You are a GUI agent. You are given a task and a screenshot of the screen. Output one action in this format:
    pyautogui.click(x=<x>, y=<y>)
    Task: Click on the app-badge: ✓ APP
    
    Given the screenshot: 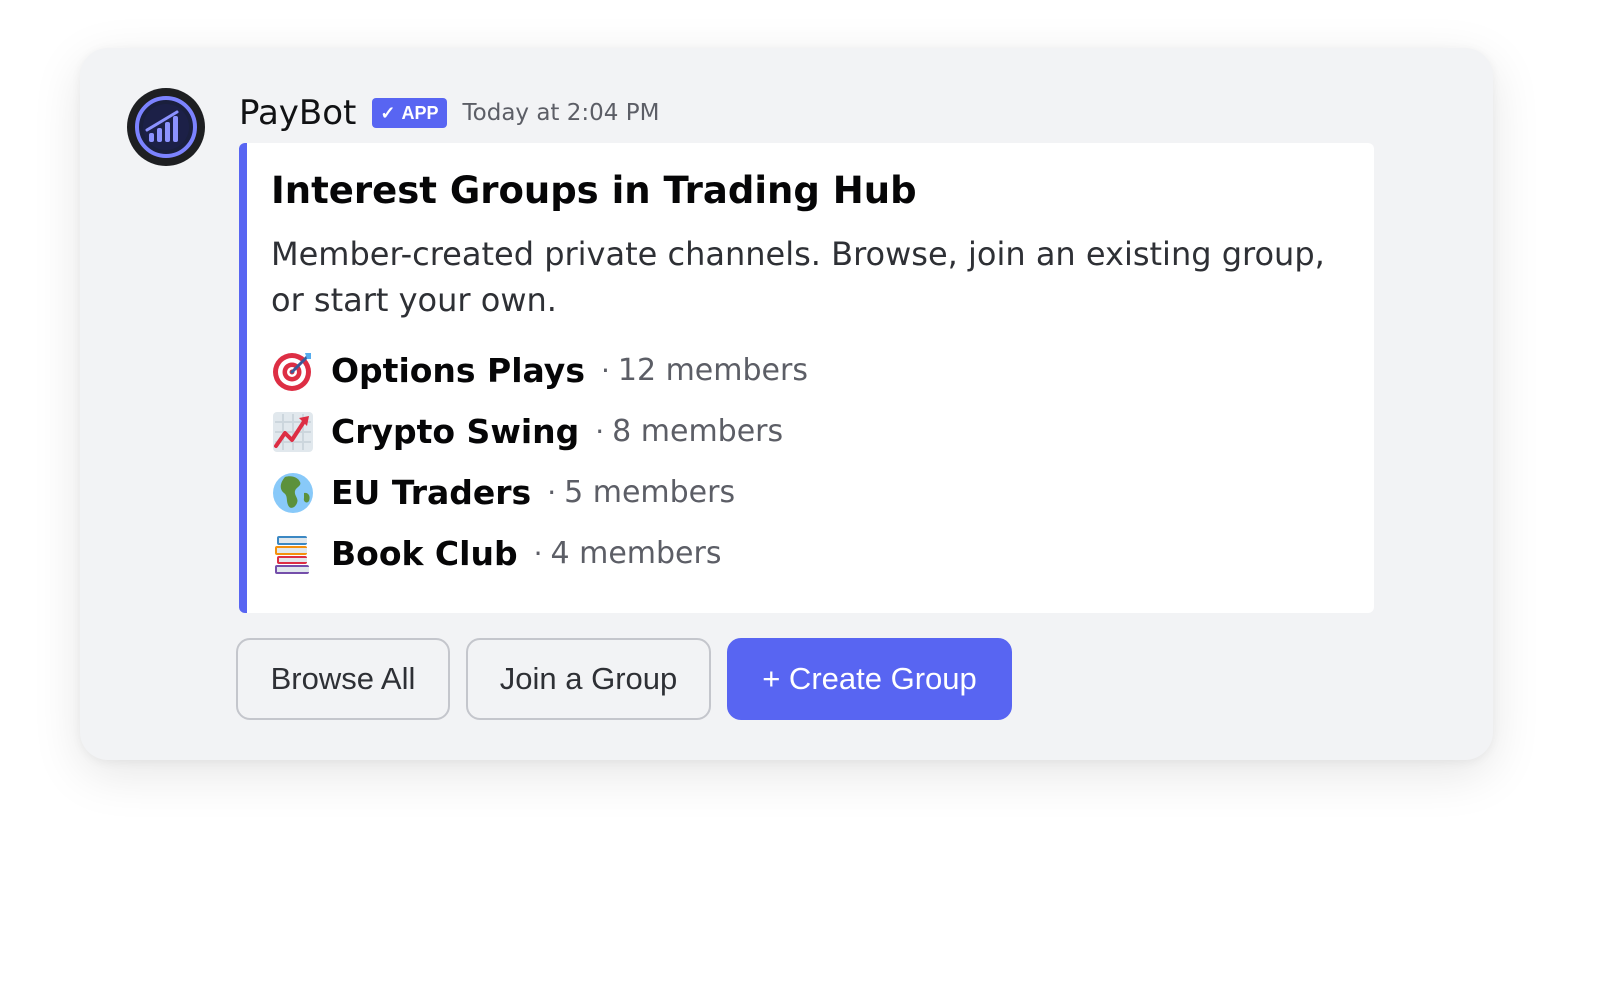 What is the action you would take?
    pyautogui.click(x=409, y=113)
    